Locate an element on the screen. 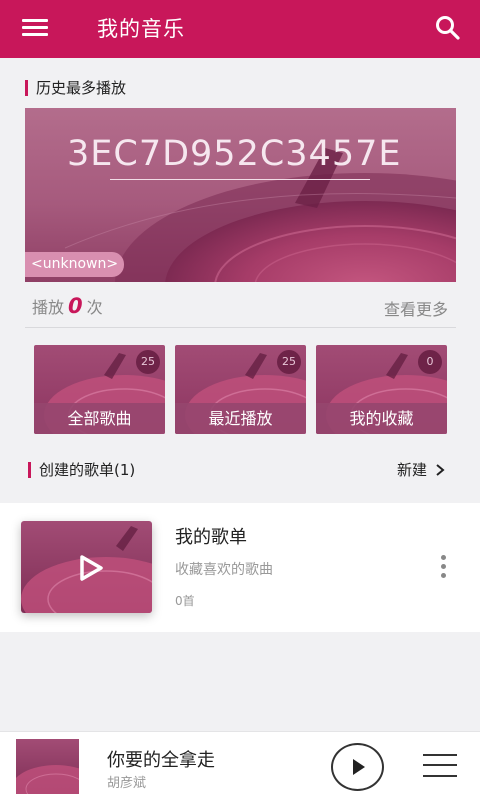 This screenshot has width=480, height=800. menu-icon is located at coordinates (36, 28).